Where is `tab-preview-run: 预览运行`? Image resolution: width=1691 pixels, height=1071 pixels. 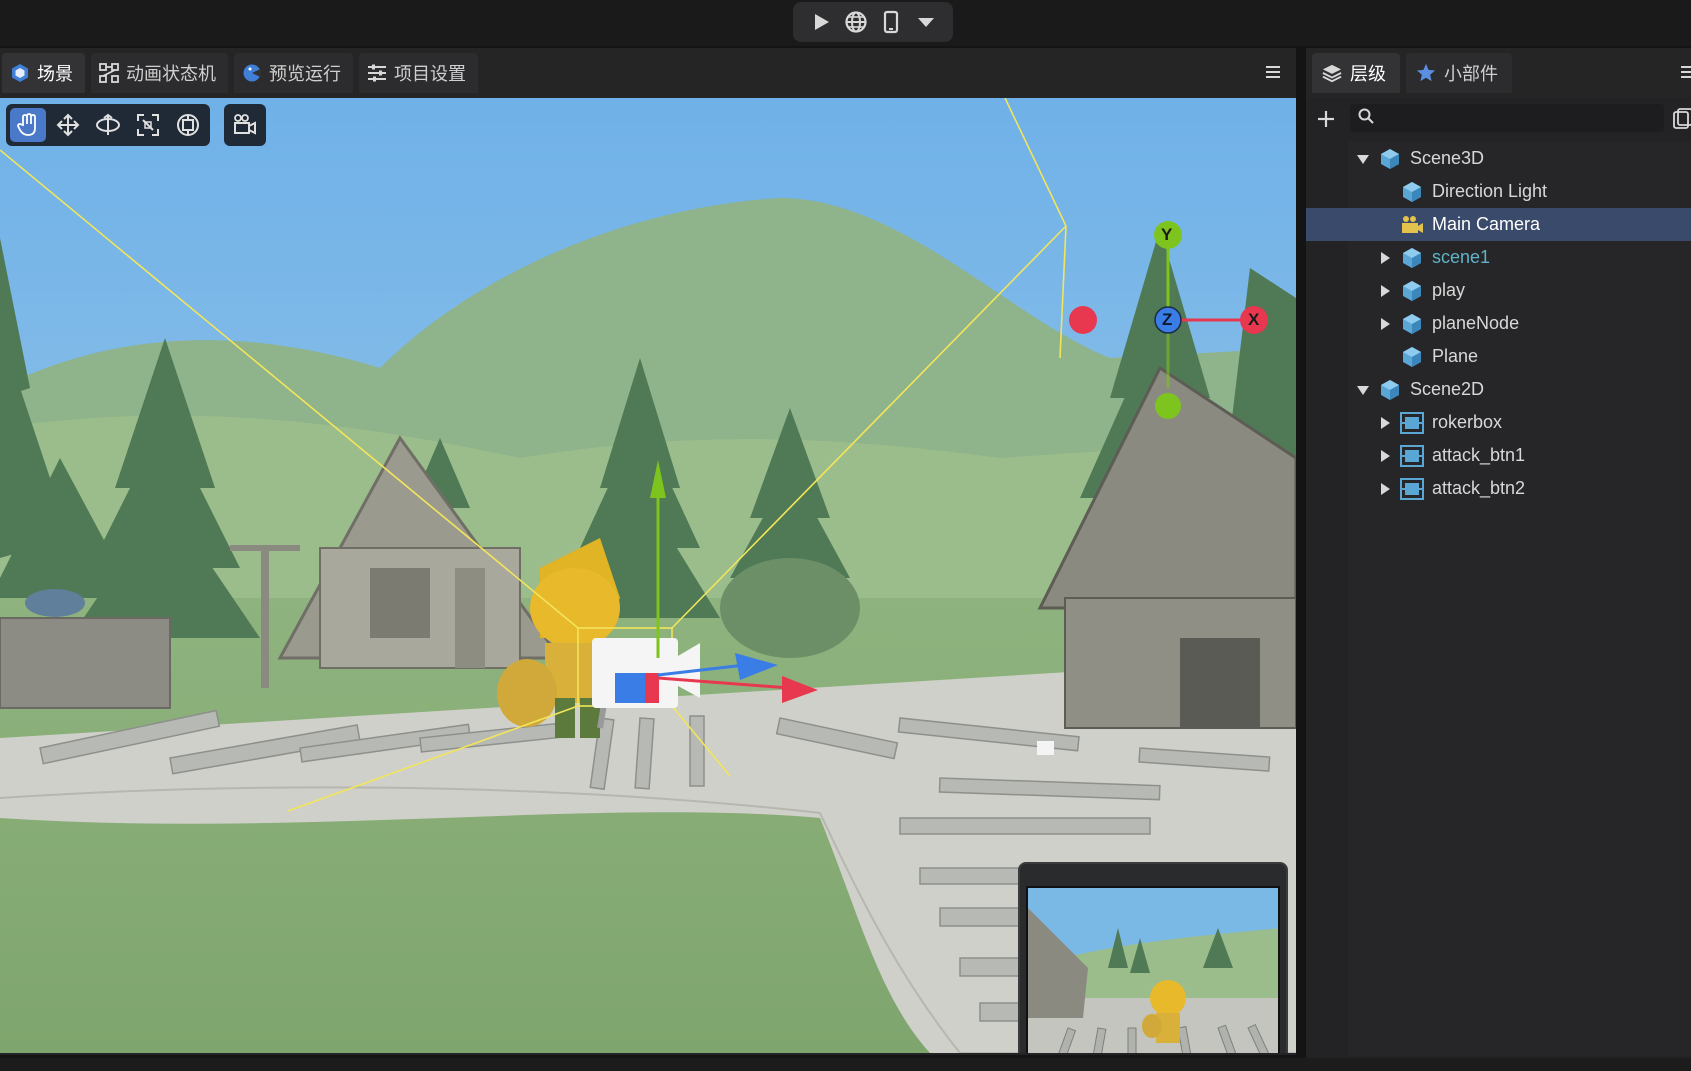
tab-preview-run: 预览运行 is located at coordinates (293, 73).